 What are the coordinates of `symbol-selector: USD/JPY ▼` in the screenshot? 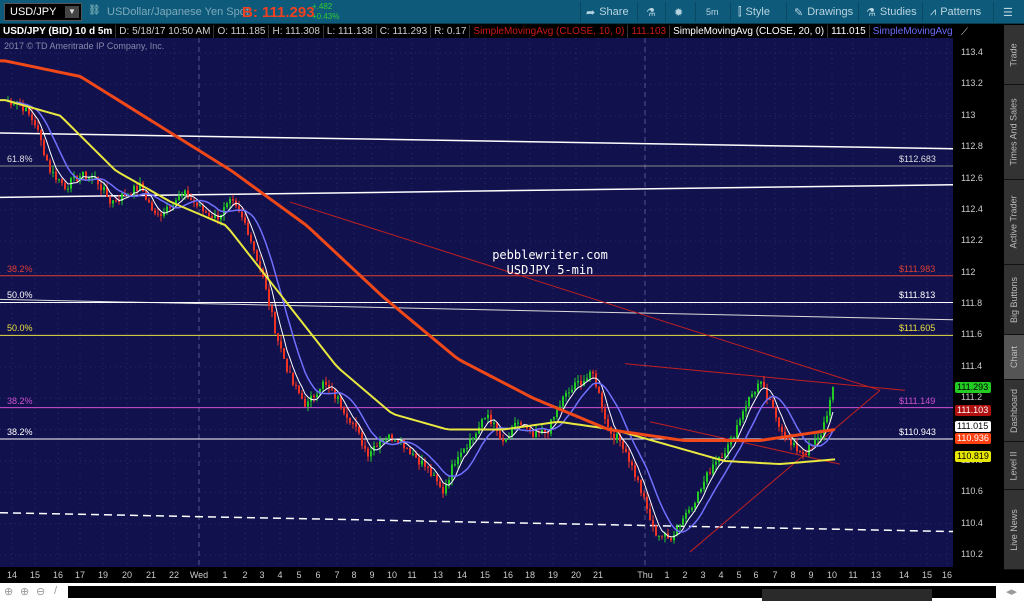 It's located at (43, 12).